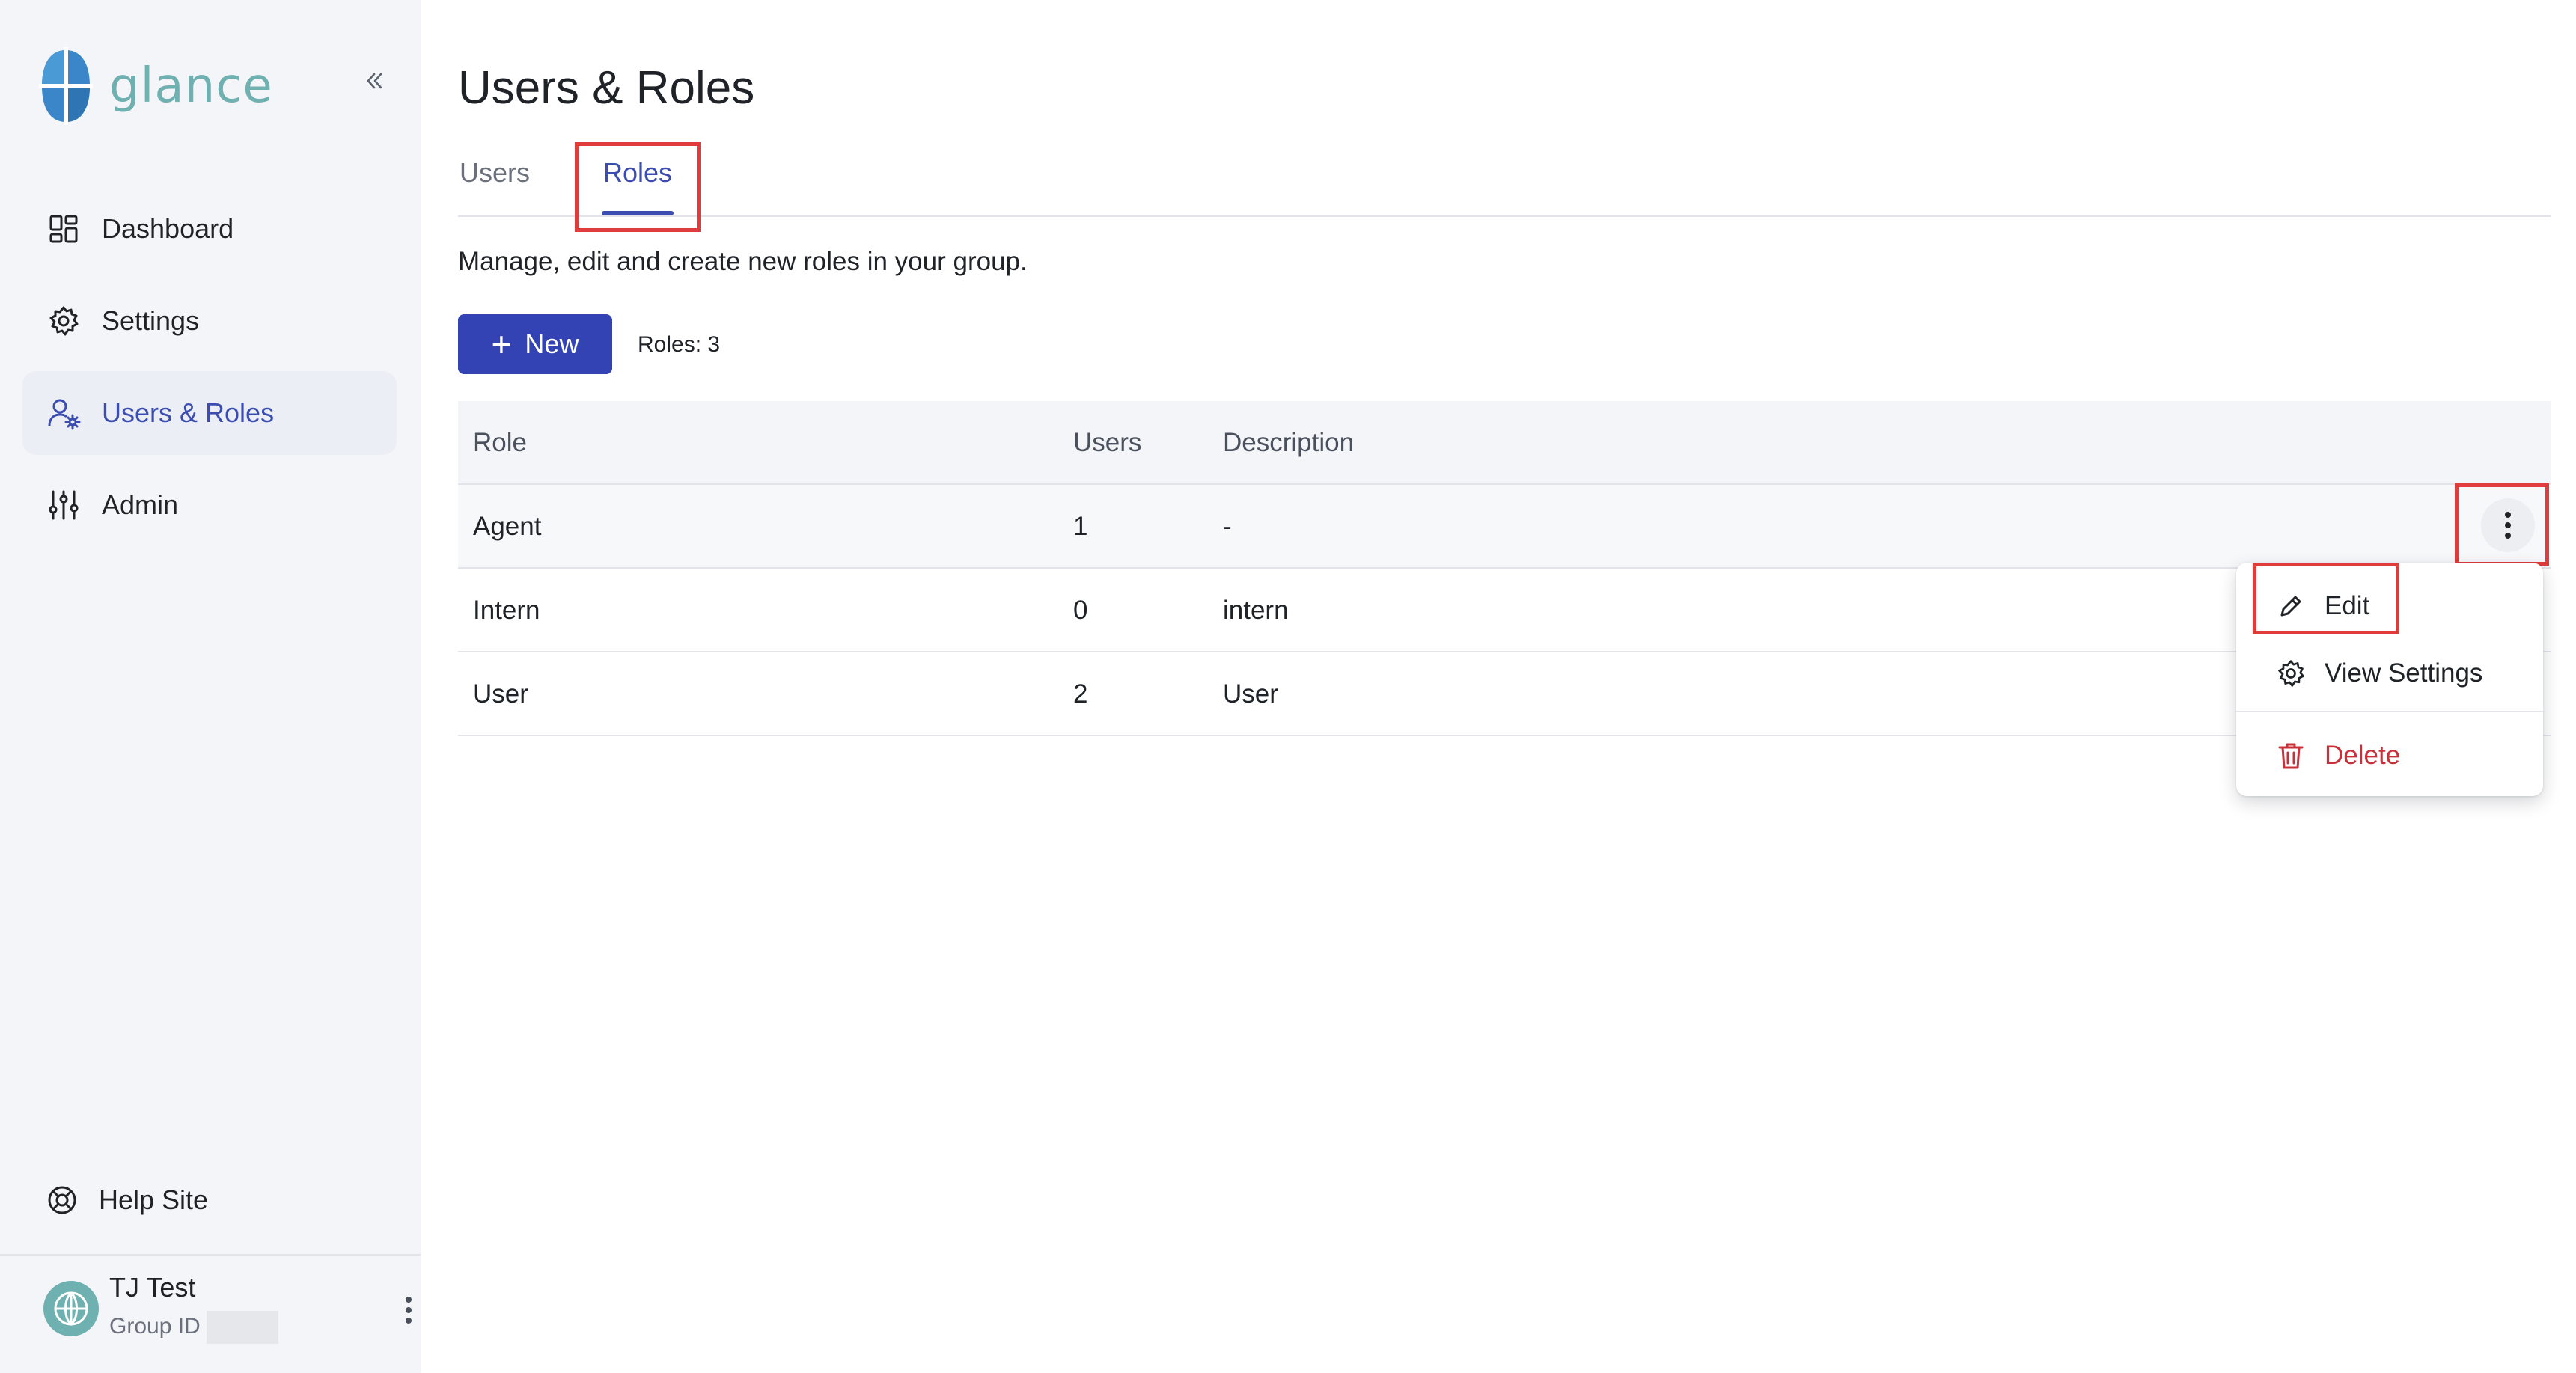  I want to click on trash-icon, so click(2291, 755).